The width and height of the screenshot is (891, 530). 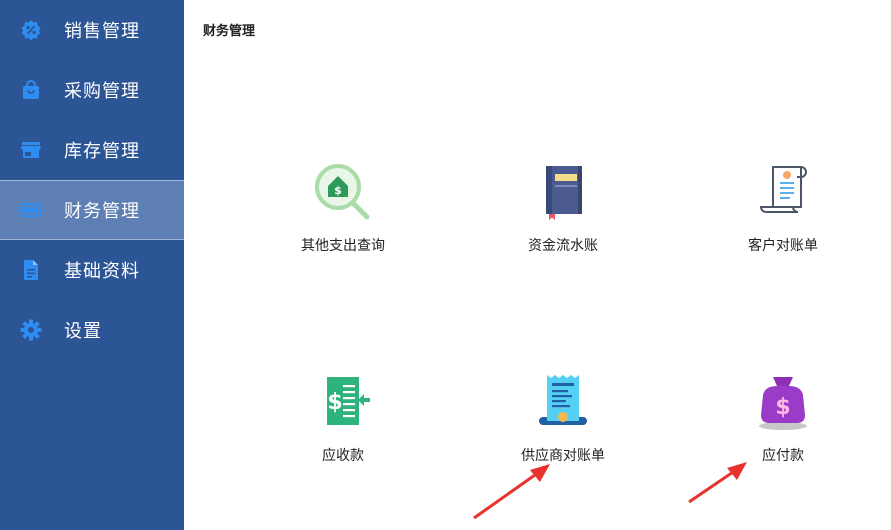 I want to click on tile-fund-flow-ledger: 资金流水账, so click(x=563, y=218).